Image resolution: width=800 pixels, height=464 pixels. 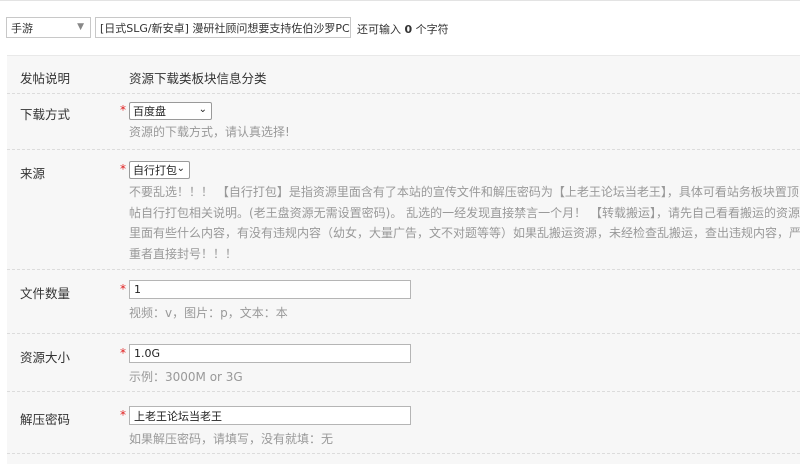 What do you see at coordinates (400, 0) in the screenshot?
I see `top-divider` at bounding box center [400, 0].